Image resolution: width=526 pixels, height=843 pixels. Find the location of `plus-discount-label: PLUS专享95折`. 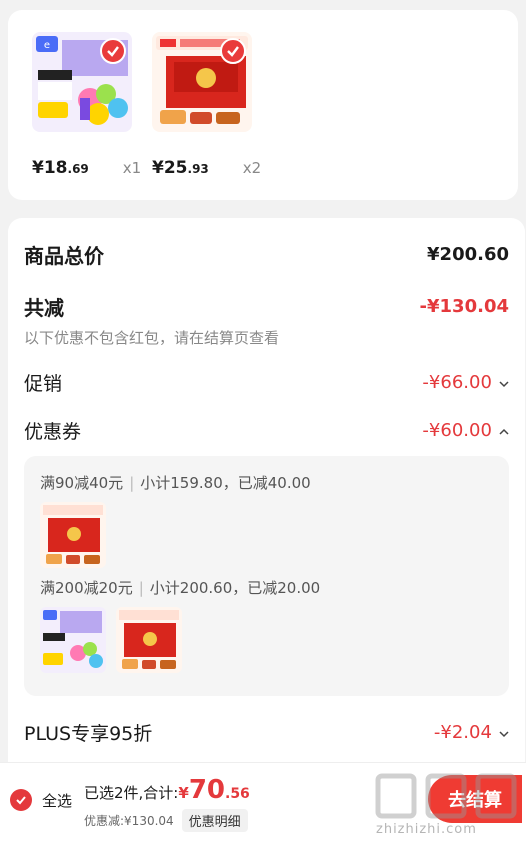

plus-discount-label: PLUS专享95折 is located at coordinates (88, 734).